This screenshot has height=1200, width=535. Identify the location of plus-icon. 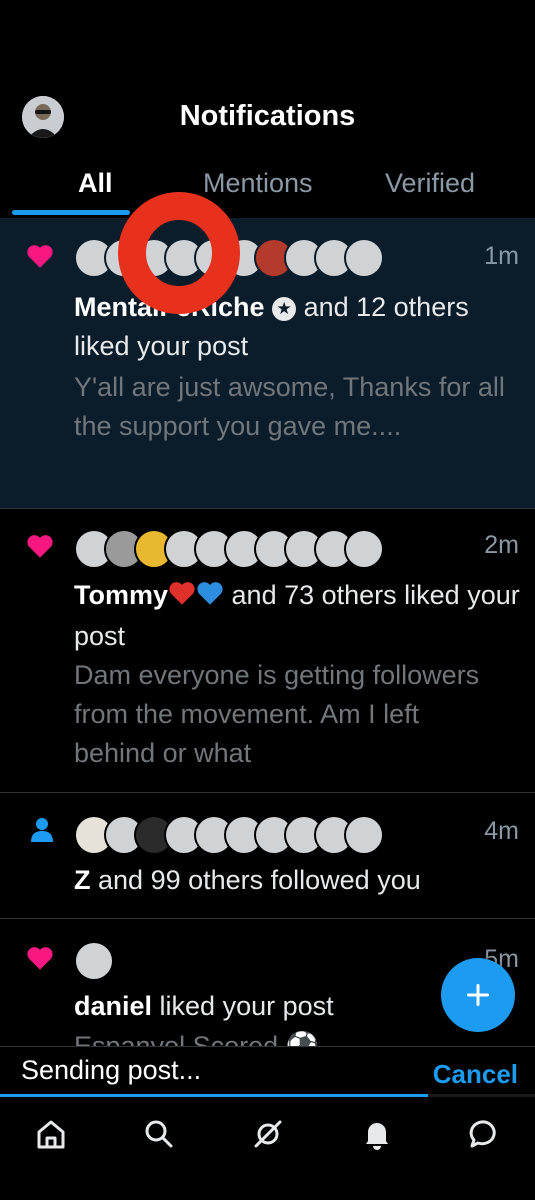
(478, 995).